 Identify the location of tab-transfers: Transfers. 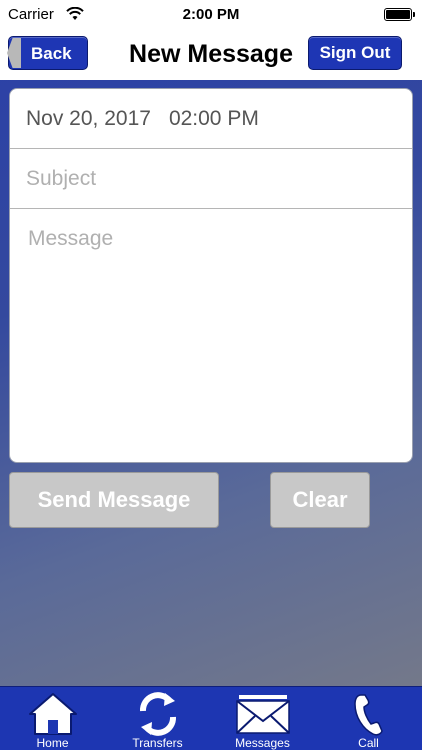
(157, 718).